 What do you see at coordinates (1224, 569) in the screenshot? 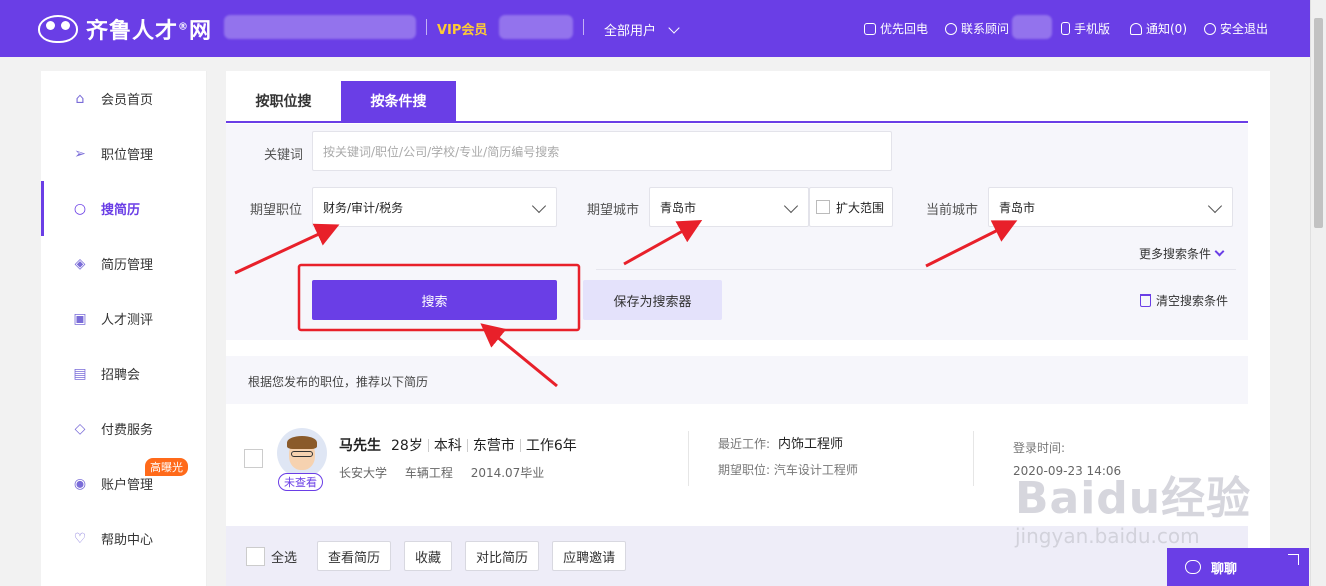
I see `chat-label: 聊聊` at bounding box center [1224, 569].